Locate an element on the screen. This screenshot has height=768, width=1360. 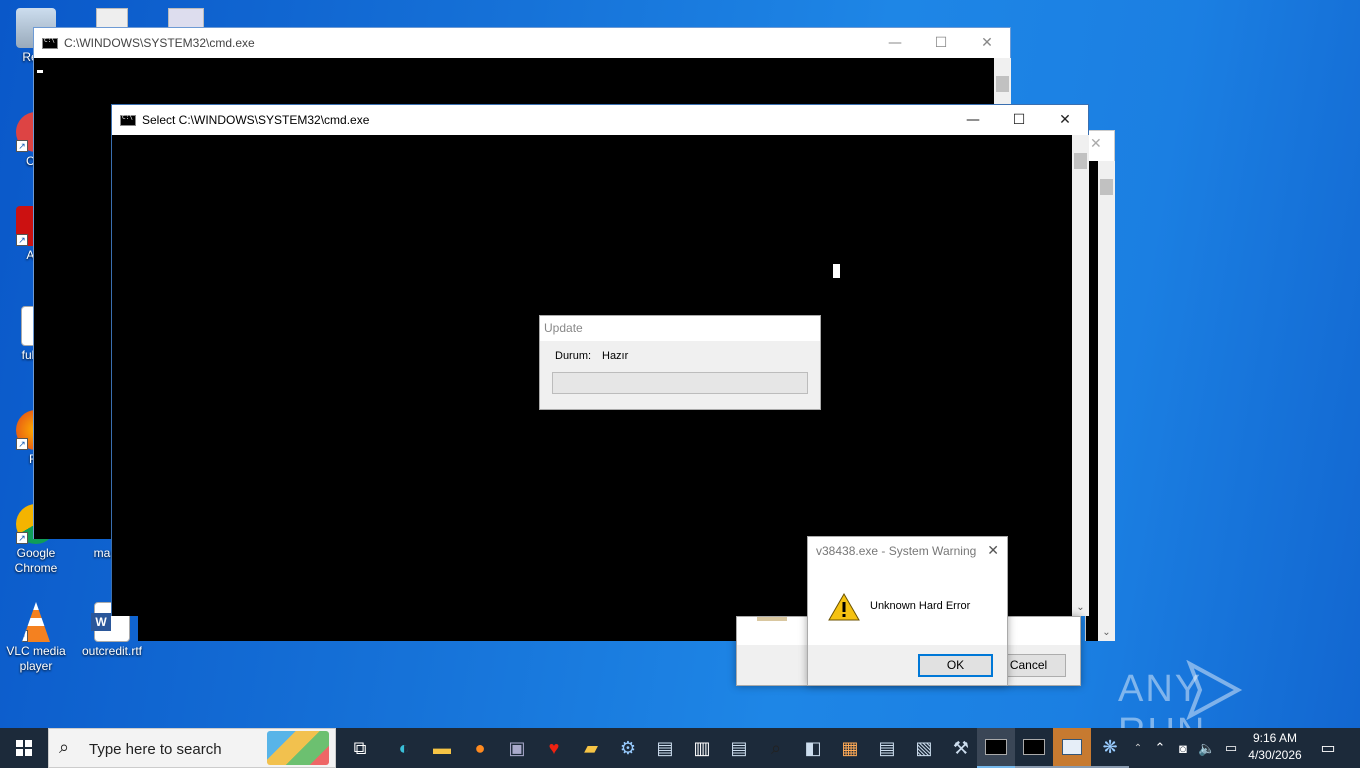
file-explorer-icon: ▬ is located at coordinates (442, 748).